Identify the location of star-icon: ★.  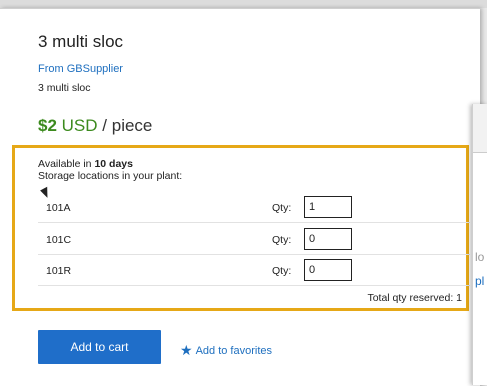
(186, 350).